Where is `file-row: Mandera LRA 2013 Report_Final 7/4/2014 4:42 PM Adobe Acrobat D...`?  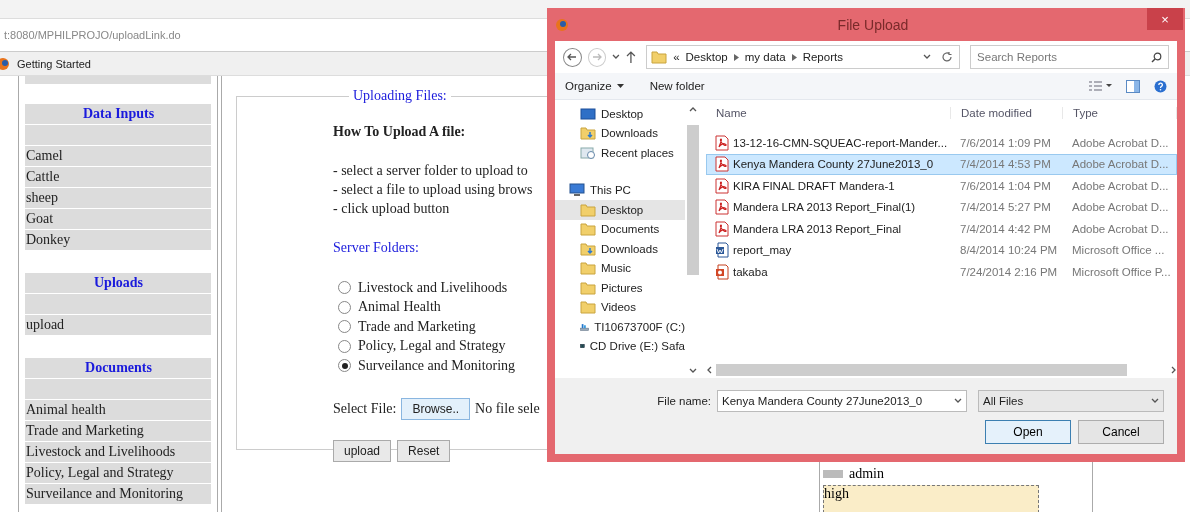
file-row: Mandera LRA 2013 Report_Final 7/4/2014 4:42 PM Adobe Acrobat D... is located at coordinates (941, 229).